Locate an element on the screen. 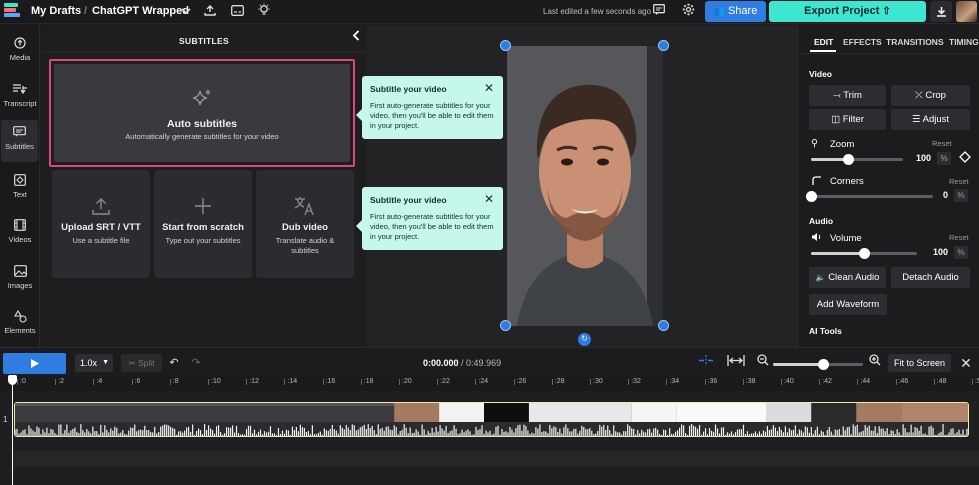 The height and width of the screenshot is (485, 979). timeline-zoom-slider is located at coordinates (818, 364).